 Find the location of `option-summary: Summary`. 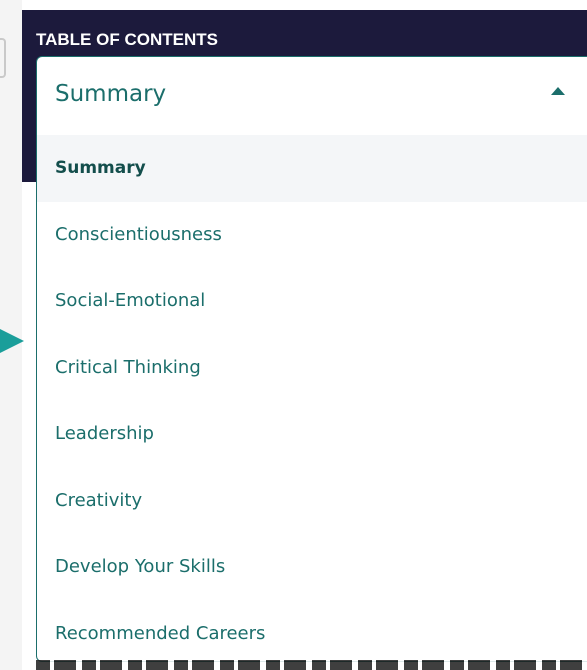

option-summary: Summary is located at coordinates (312, 168).